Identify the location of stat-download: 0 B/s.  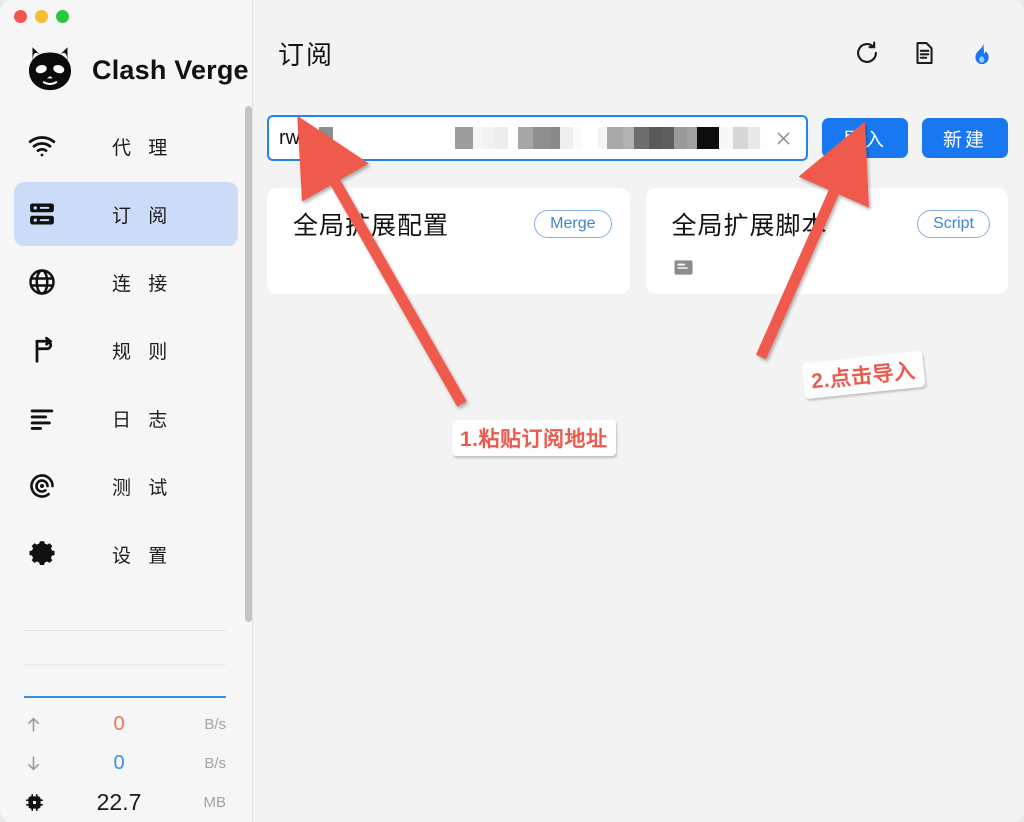
(126, 763).